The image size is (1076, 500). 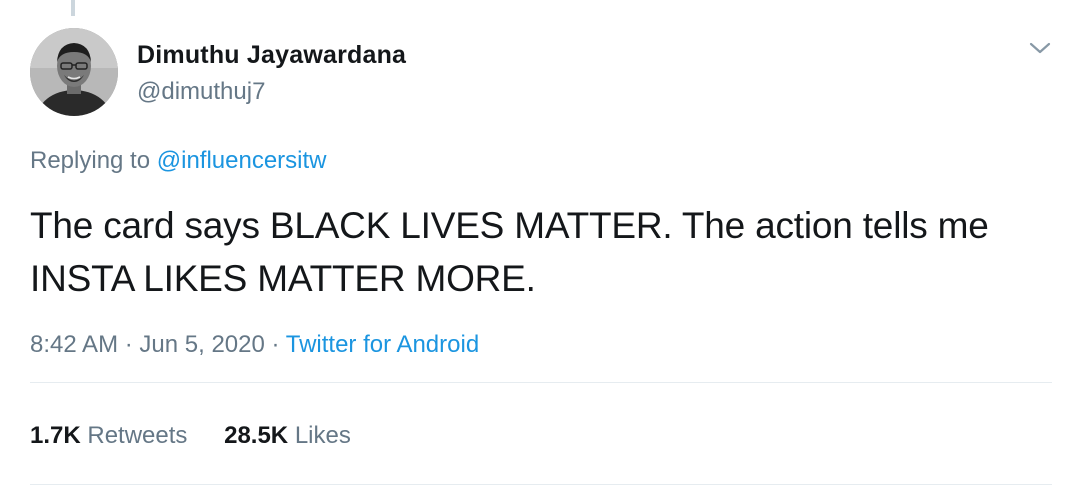 I want to click on chevron-down-icon, so click(x=1040, y=48).